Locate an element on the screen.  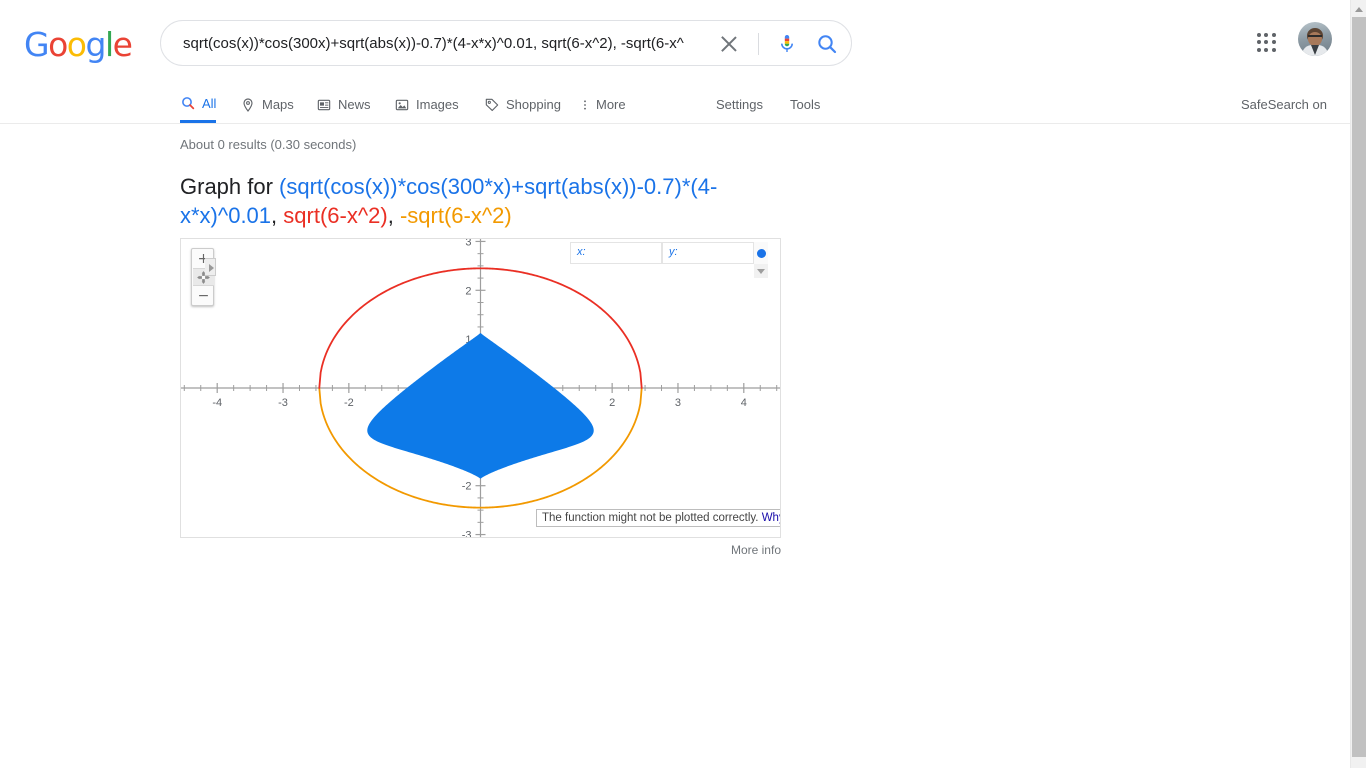
coordinate-x-label: x: is located at coordinates (581, 252).